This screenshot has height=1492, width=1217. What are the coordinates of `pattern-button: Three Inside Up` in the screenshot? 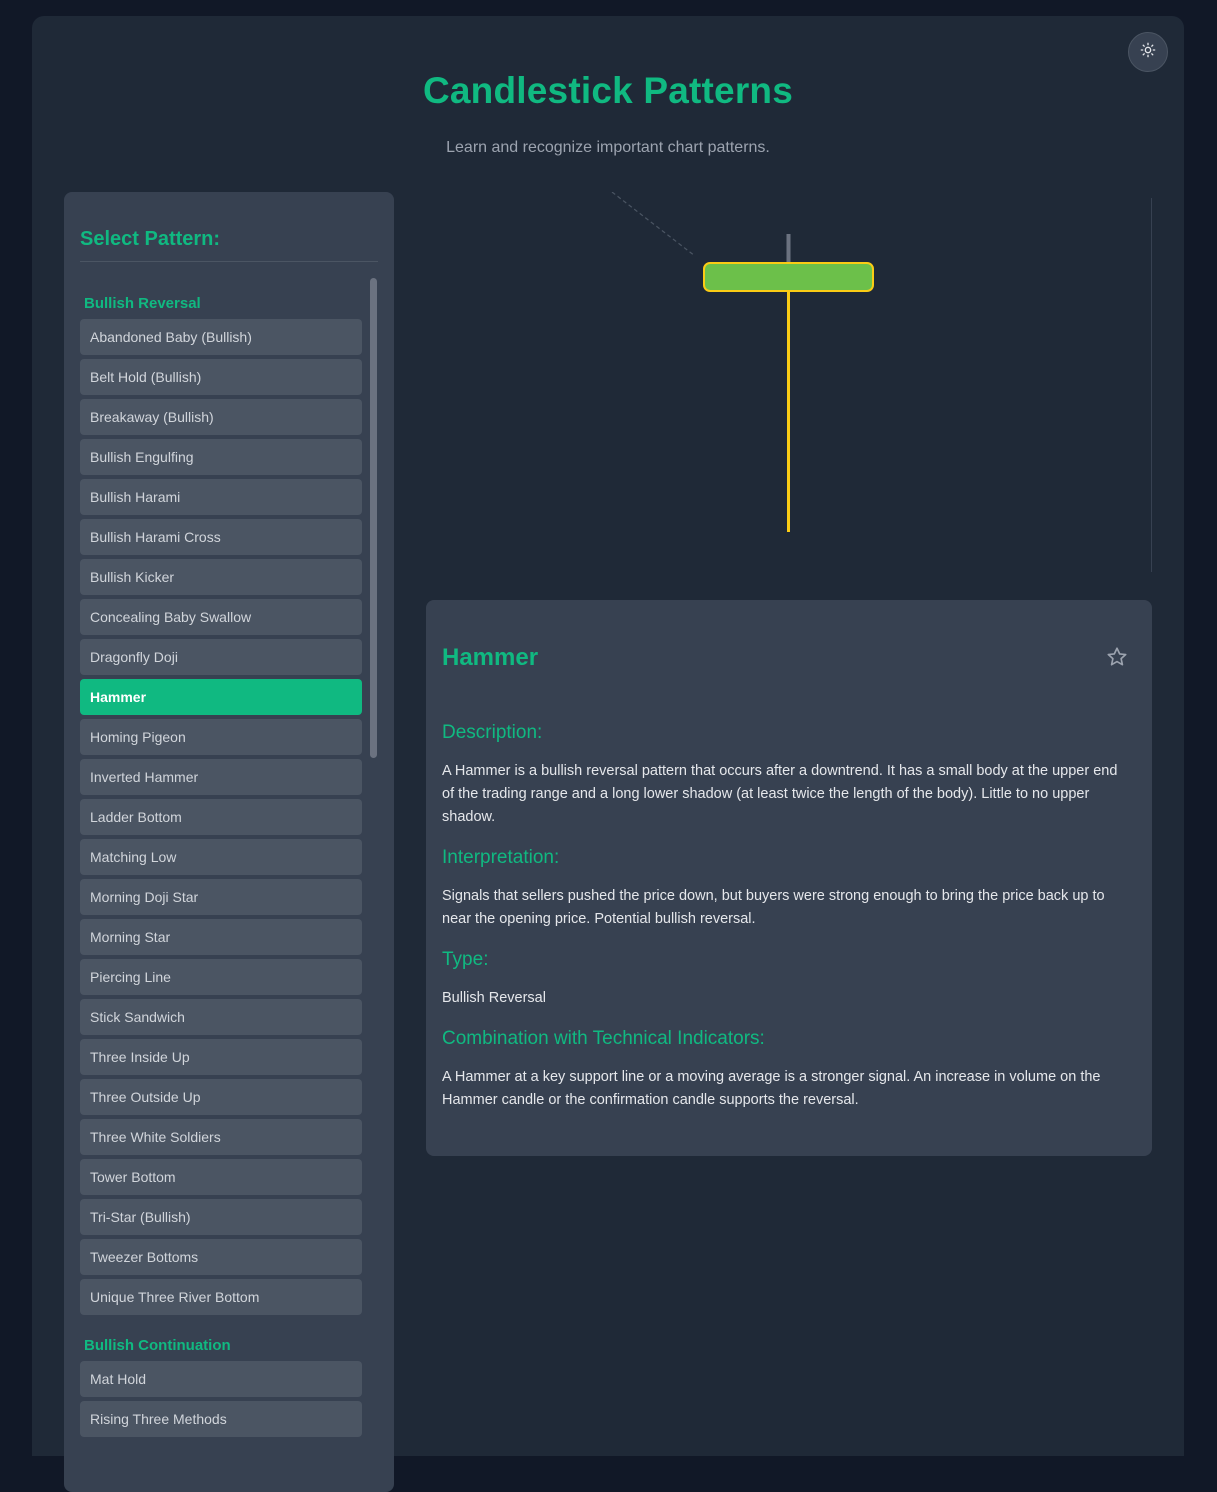 It's located at (221, 1057).